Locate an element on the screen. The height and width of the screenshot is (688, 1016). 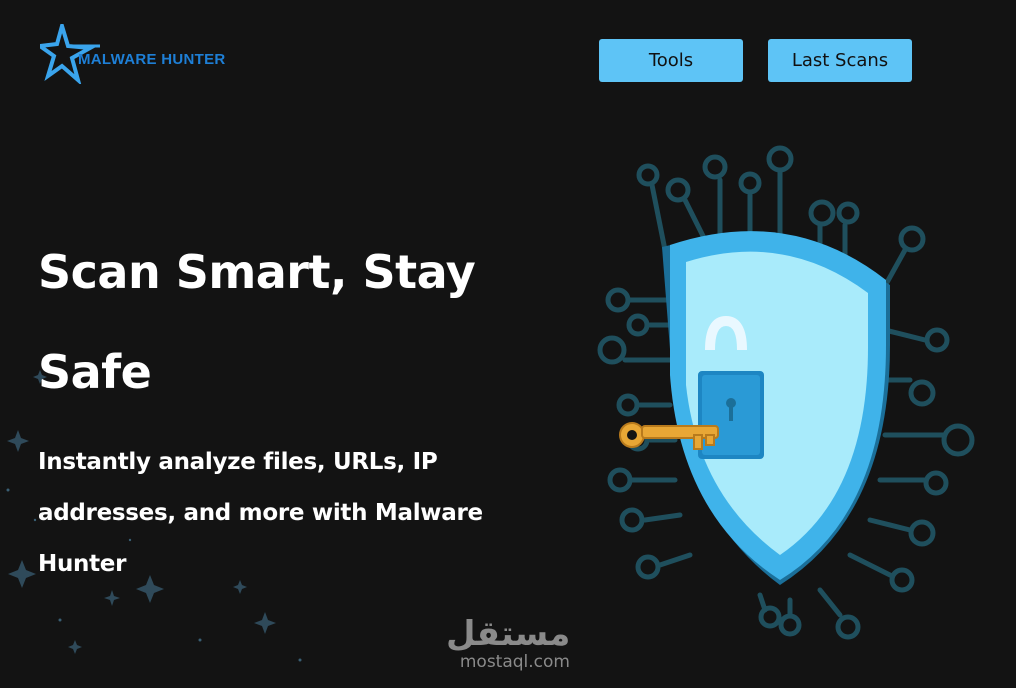
brand-logo: MALWARE HUNTER is located at coordinates (145, 54).